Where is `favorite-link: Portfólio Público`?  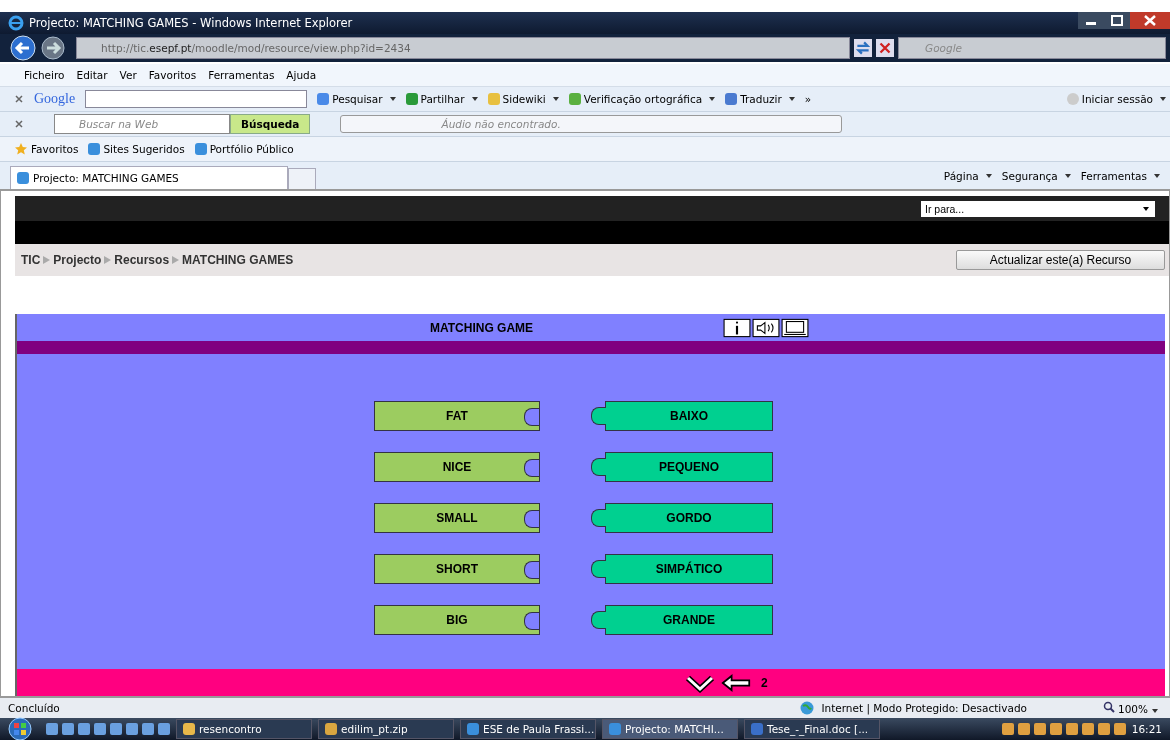 favorite-link: Portfólio Público is located at coordinates (244, 149).